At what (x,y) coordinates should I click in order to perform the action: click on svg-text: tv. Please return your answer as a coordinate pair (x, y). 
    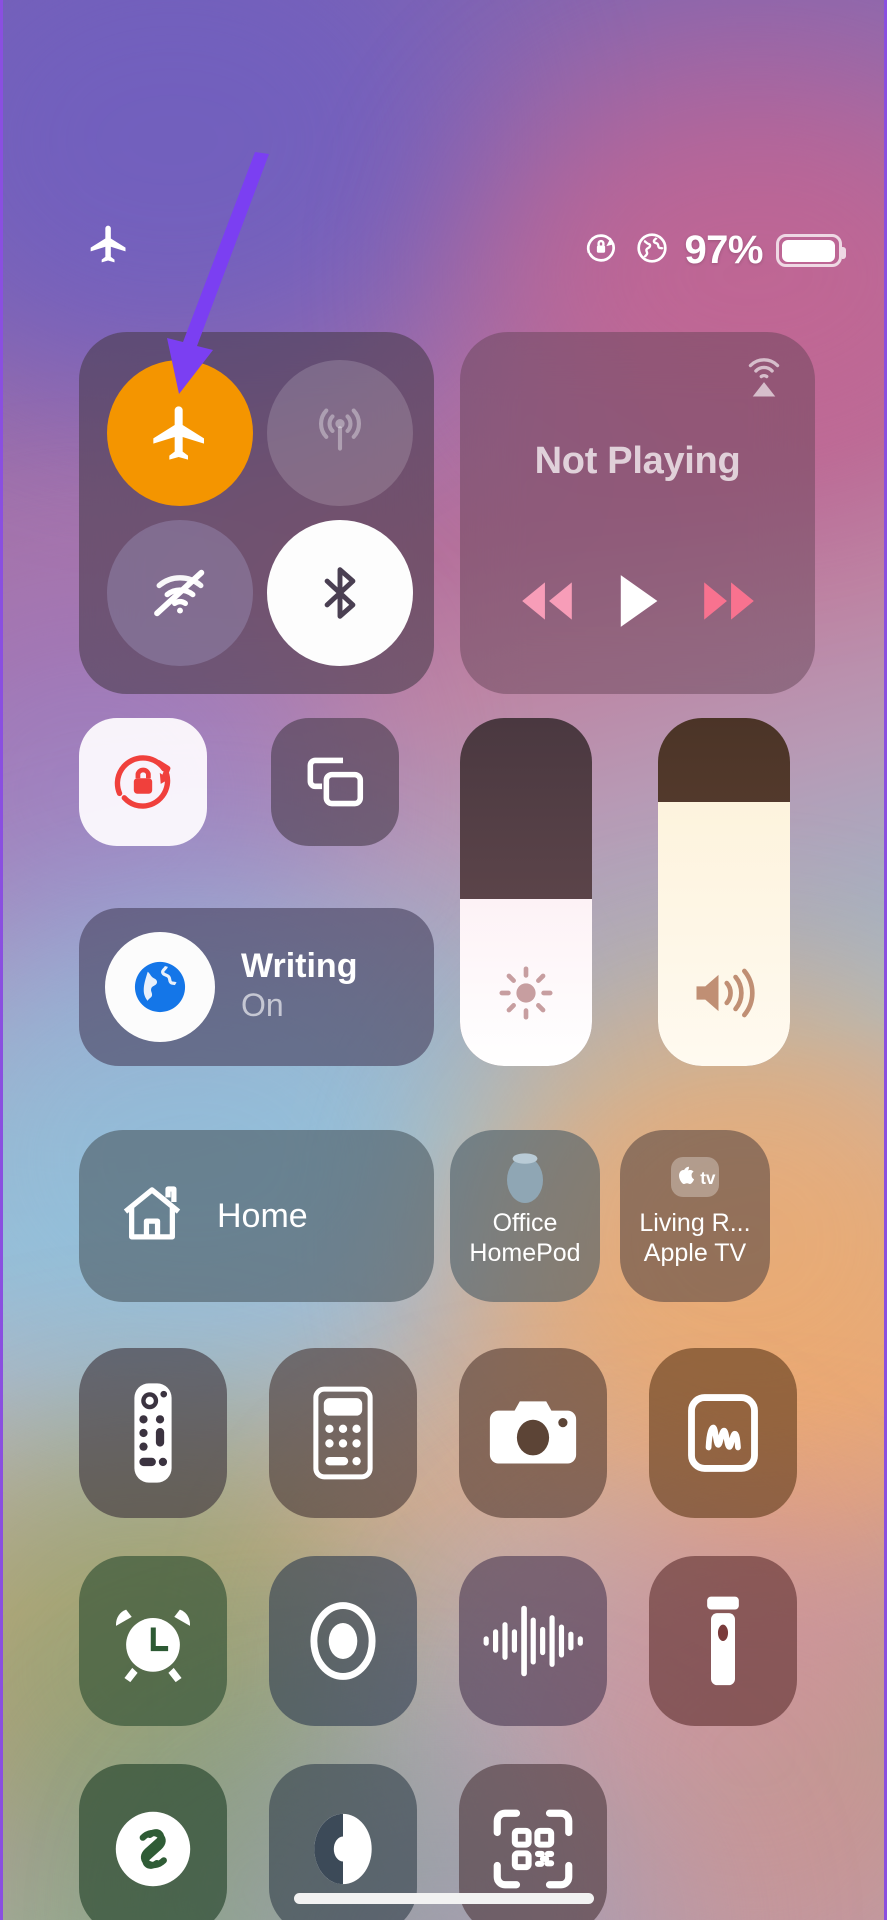
    Looking at the image, I should click on (708, 1178).